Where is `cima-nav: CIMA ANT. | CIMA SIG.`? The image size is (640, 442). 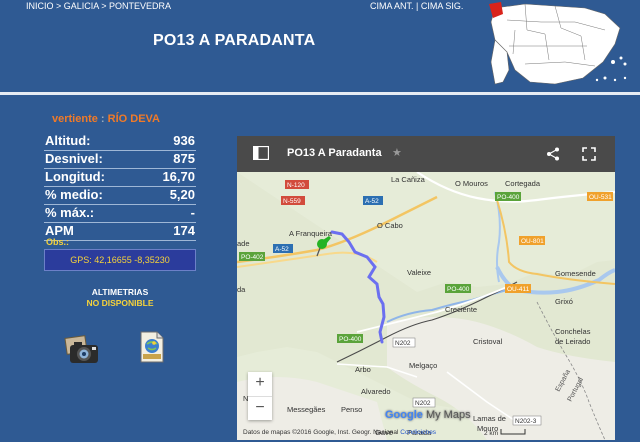
cima-nav: CIMA ANT. | CIMA SIG. is located at coordinates (416, 6).